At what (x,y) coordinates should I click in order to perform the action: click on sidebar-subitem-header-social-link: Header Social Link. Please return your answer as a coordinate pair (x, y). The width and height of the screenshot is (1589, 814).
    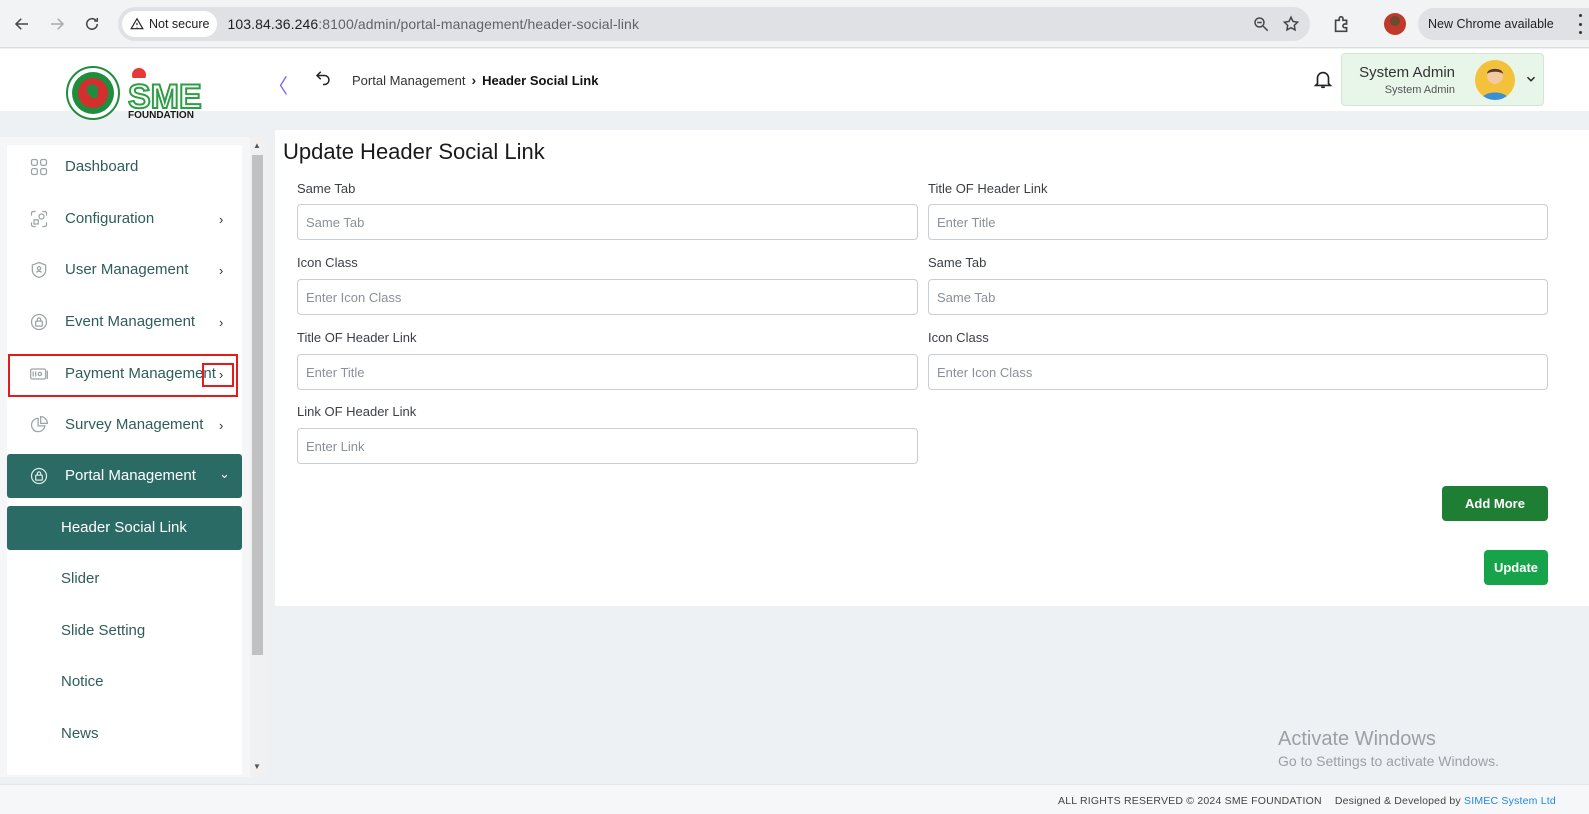
    Looking at the image, I should click on (124, 528).